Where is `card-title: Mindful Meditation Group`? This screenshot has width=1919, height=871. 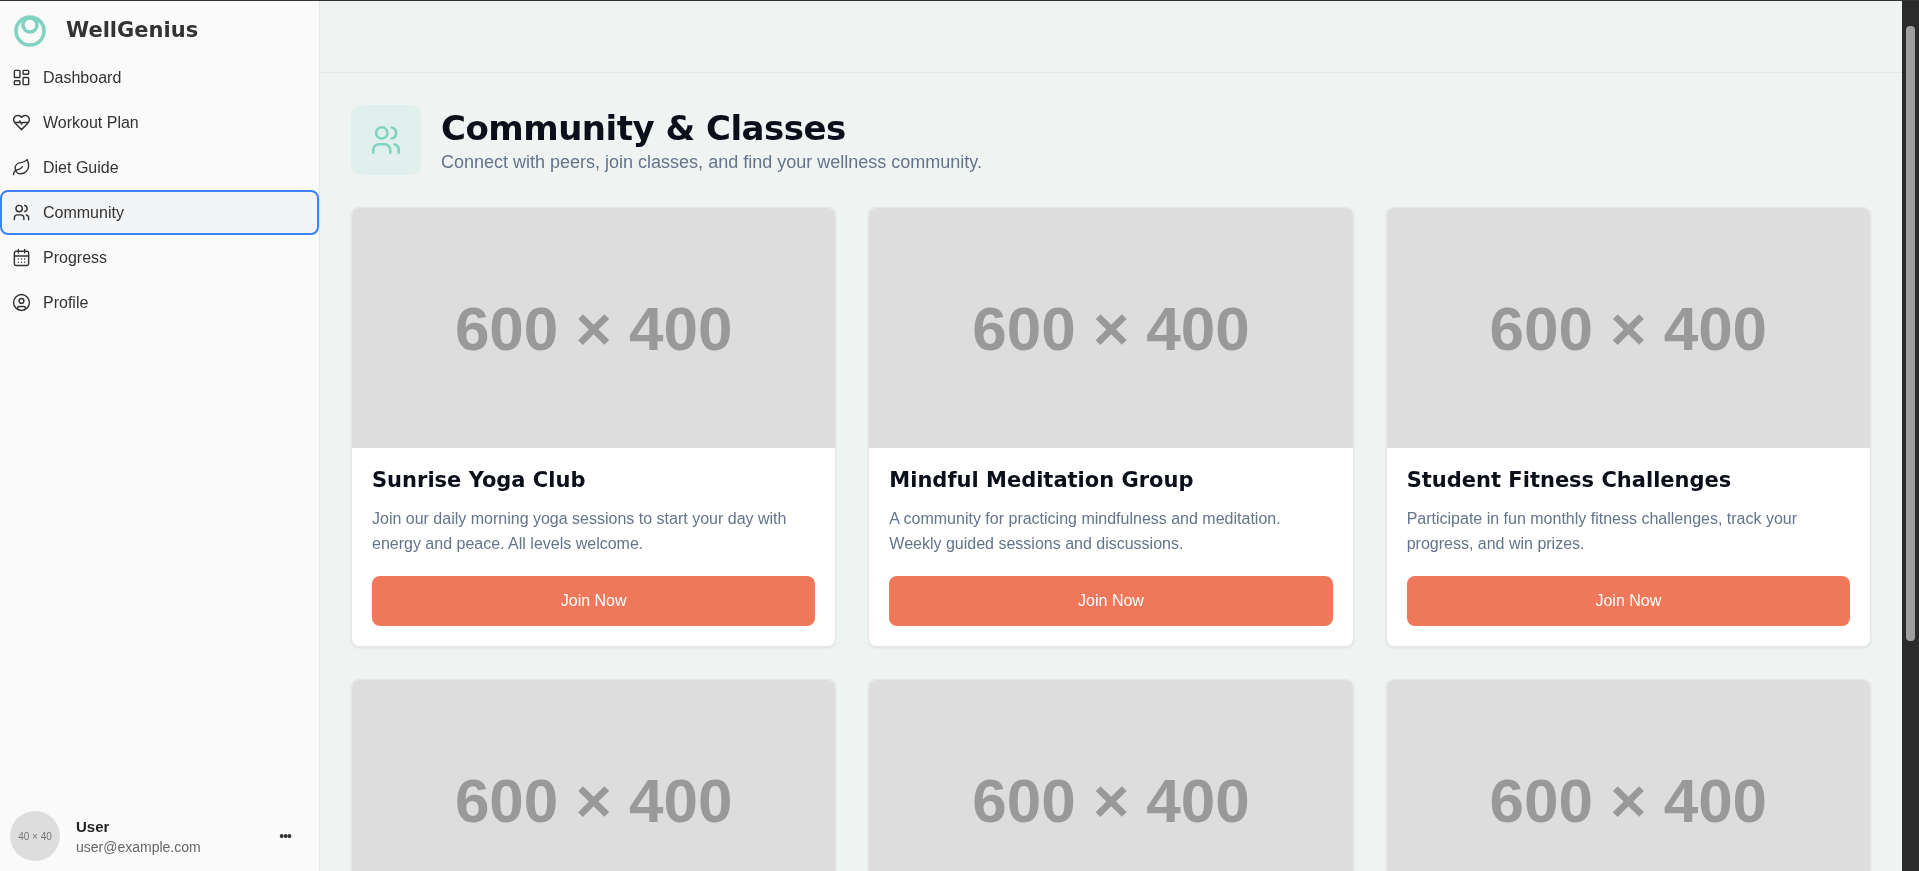 card-title: Mindful Meditation Group is located at coordinates (1042, 480).